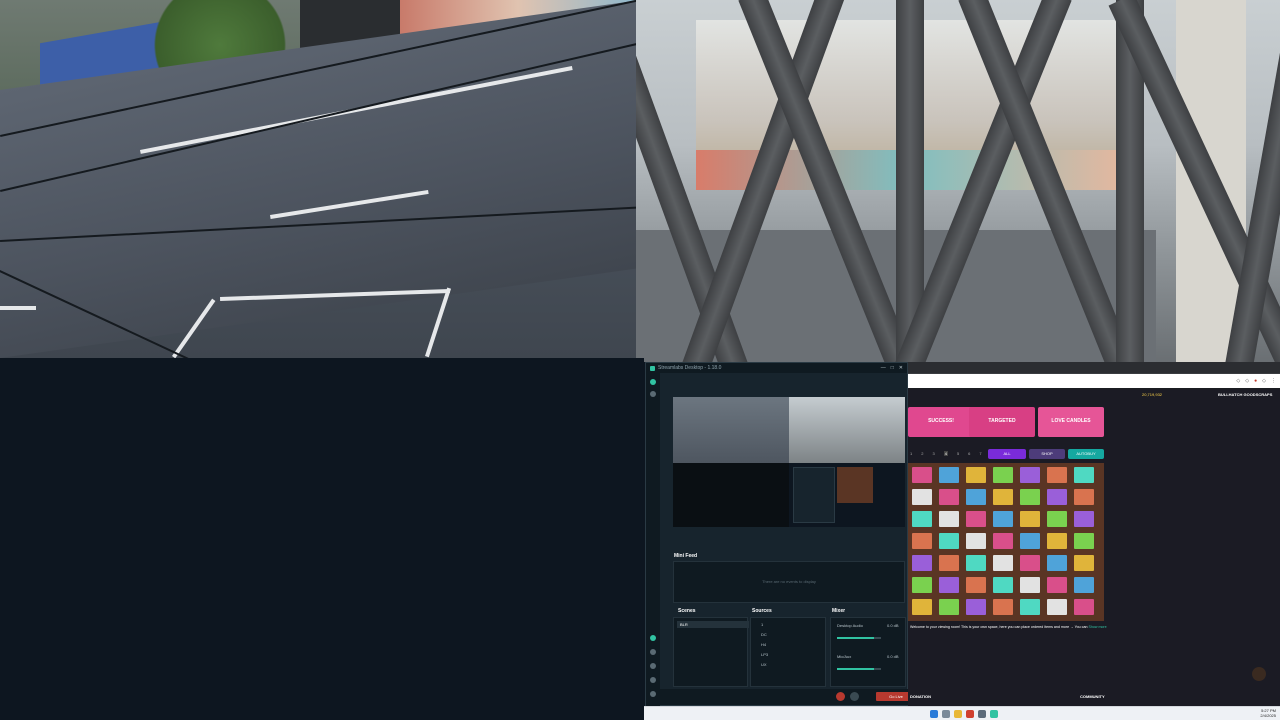 The width and height of the screenshot is (1280, 720). Describe the element at coordinates (789, 462) in the screenshot. I see `studio-preview` at that location.